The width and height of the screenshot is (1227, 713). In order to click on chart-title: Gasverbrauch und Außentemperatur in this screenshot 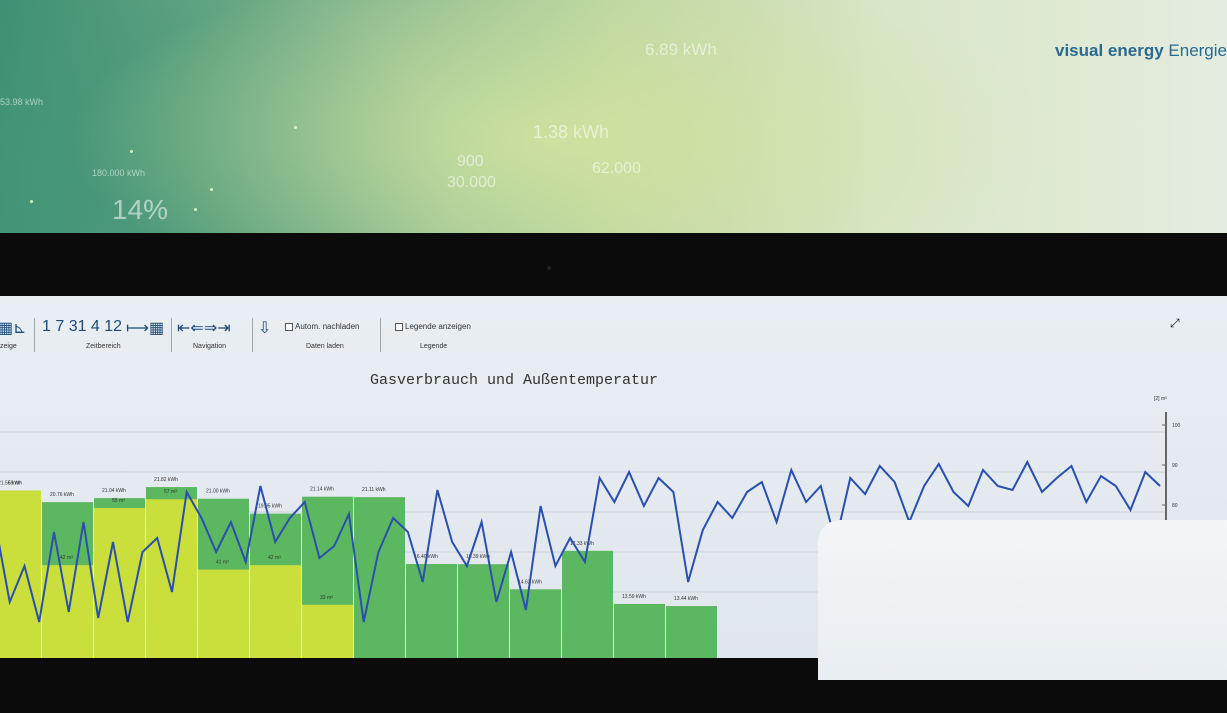, I will do `click(514, 380)`.